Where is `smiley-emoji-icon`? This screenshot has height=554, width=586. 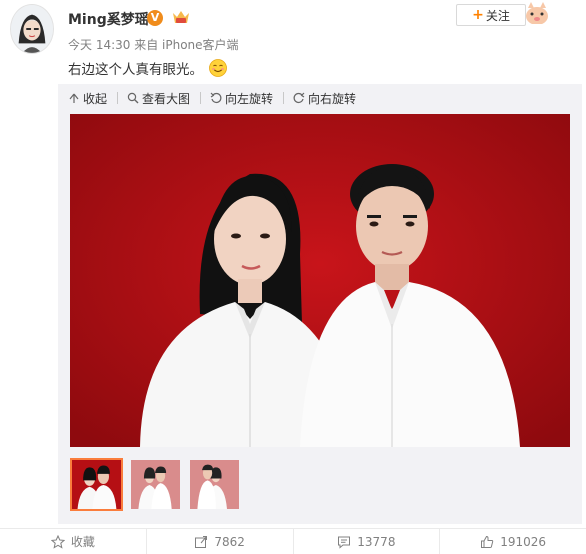
smiley-emoji-icon is located at coordinates (218, 68).